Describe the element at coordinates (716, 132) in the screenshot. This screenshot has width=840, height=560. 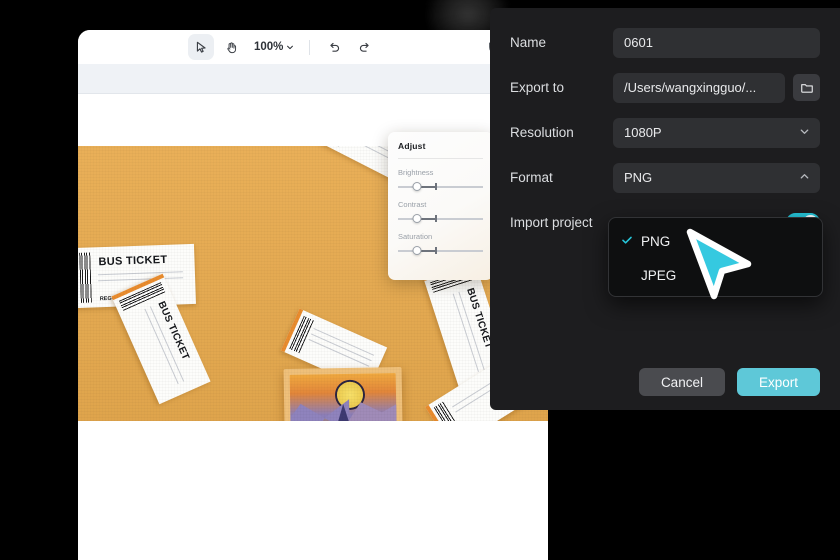
I see `resolution-select: 1080P` at that location.